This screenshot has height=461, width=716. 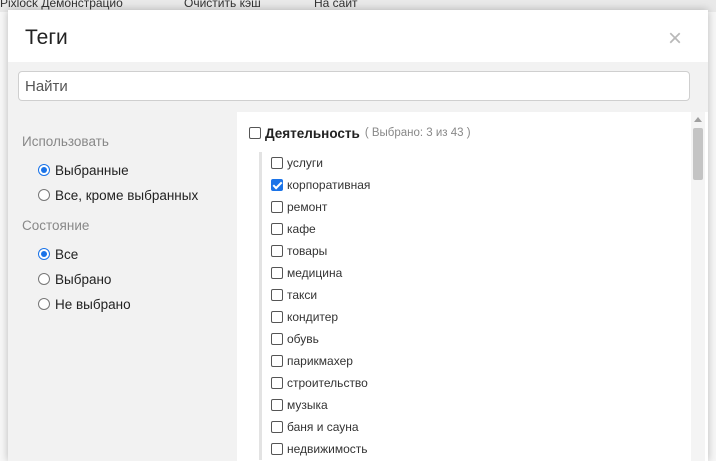 What do you see at coordinates (358, 36) in the screenshot?
I see `dialog-header: Теги ×` at bounding box center [358, 36].